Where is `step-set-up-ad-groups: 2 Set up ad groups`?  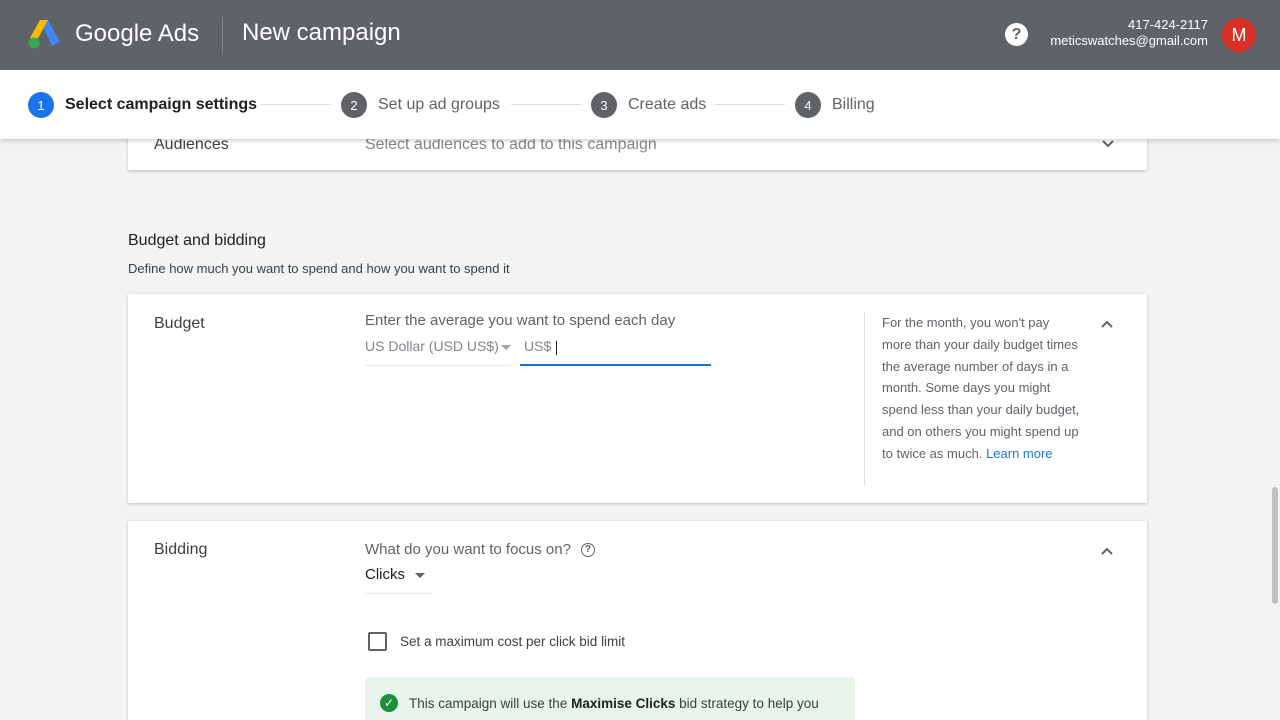 step-set-up-ad-groups: 2 Set up ad groups is located at coordinates (420, 105).